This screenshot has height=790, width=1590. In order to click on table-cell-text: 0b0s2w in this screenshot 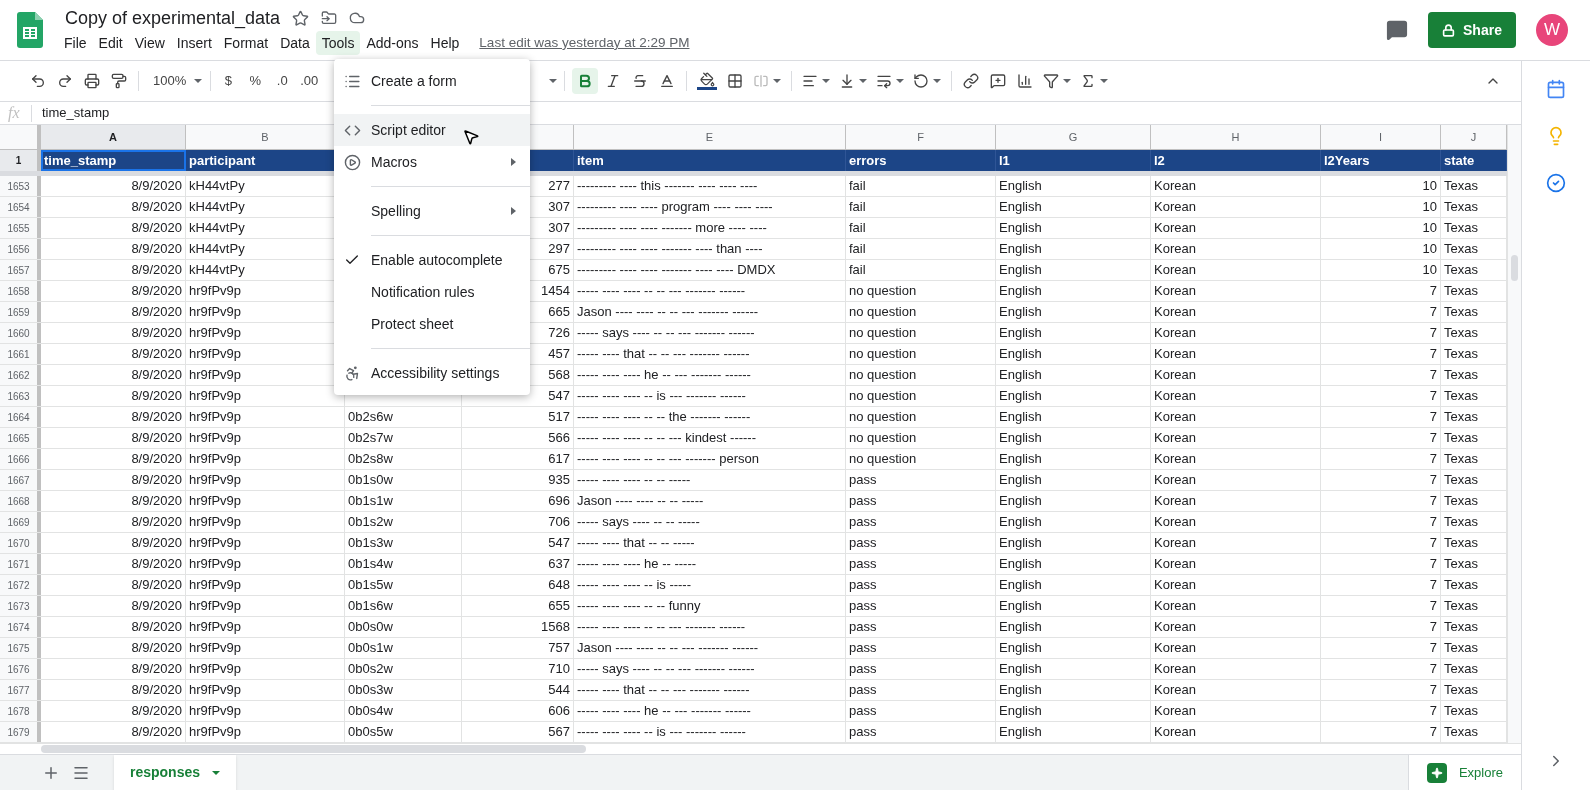, I will do `click(370, 669)`.